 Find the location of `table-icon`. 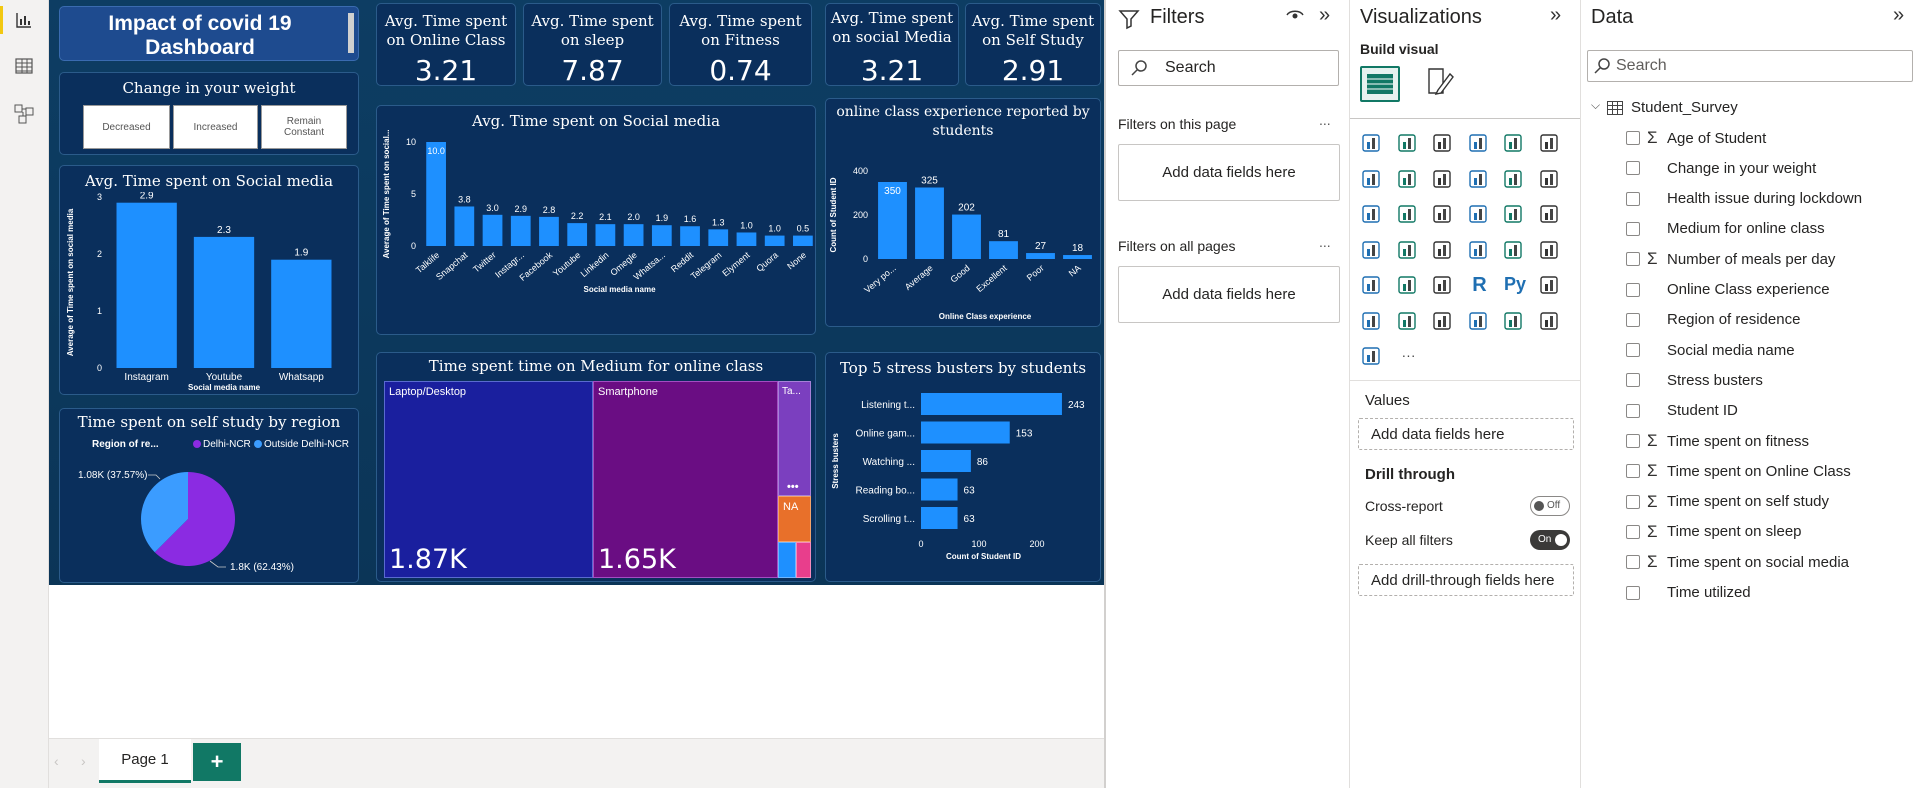

table-icon is located at coordinates (1409, 287).